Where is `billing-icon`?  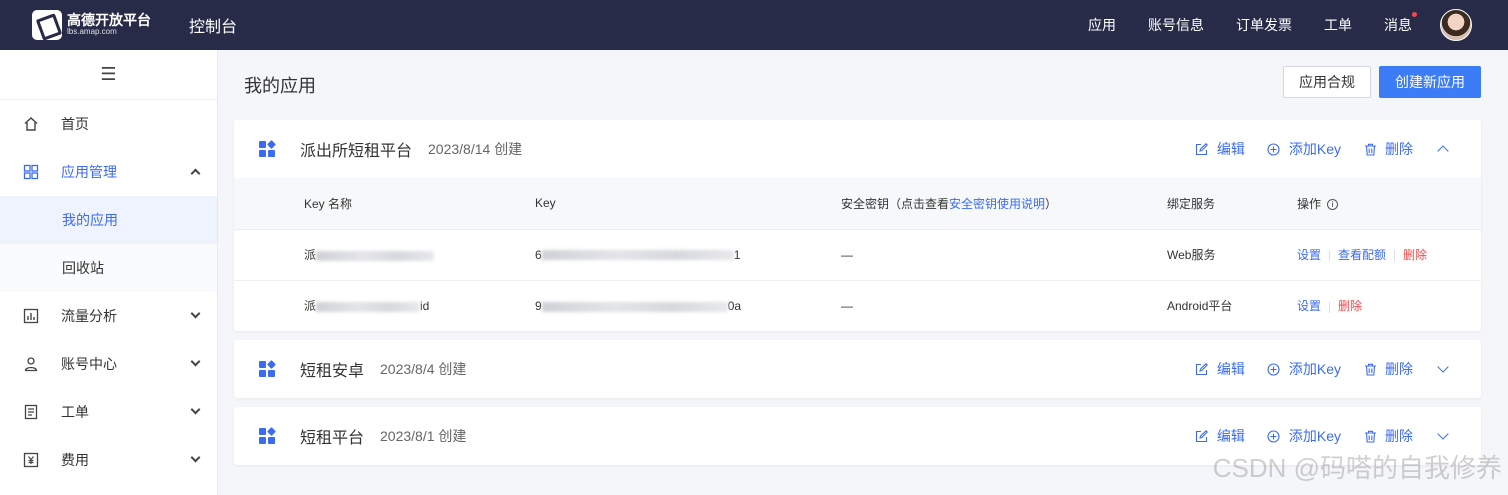 billing-icon is located at coordinates (31, 460).